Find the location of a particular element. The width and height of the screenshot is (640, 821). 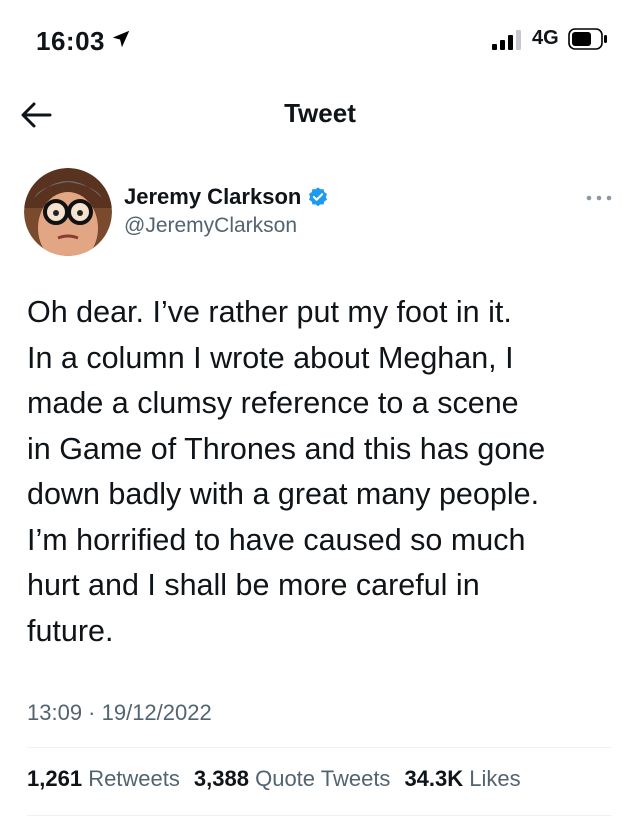

tweet-text-line: in Game of Thrones and this has gone is located at coordinates (286, 448).